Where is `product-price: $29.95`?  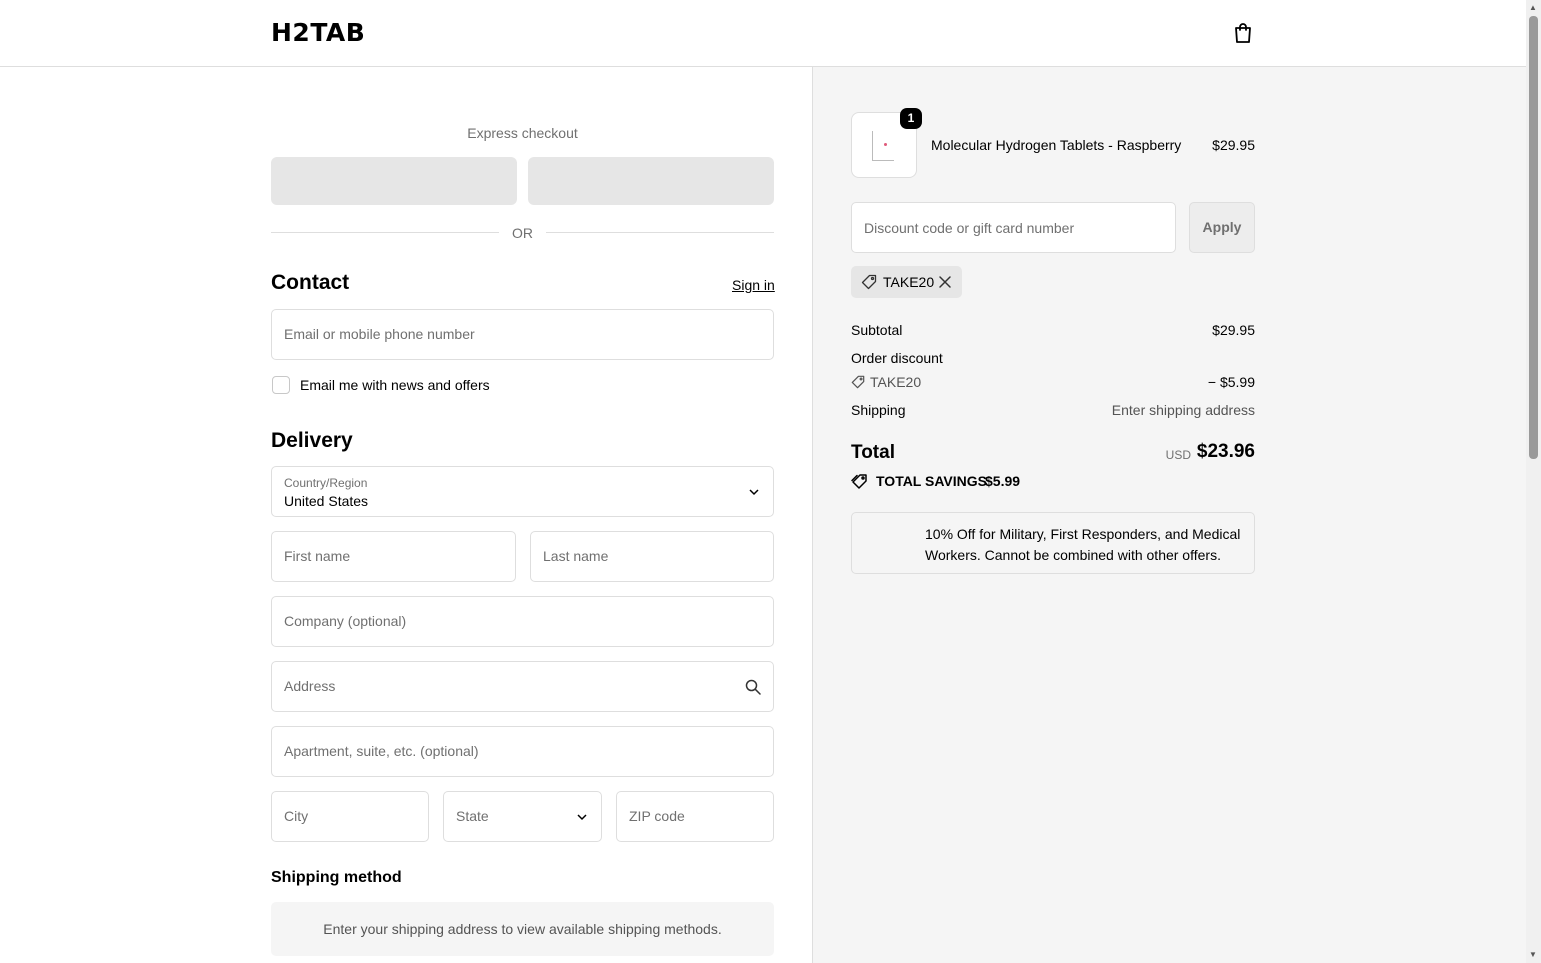
product-price: $29.95 is located at coordinates (1233, 145).